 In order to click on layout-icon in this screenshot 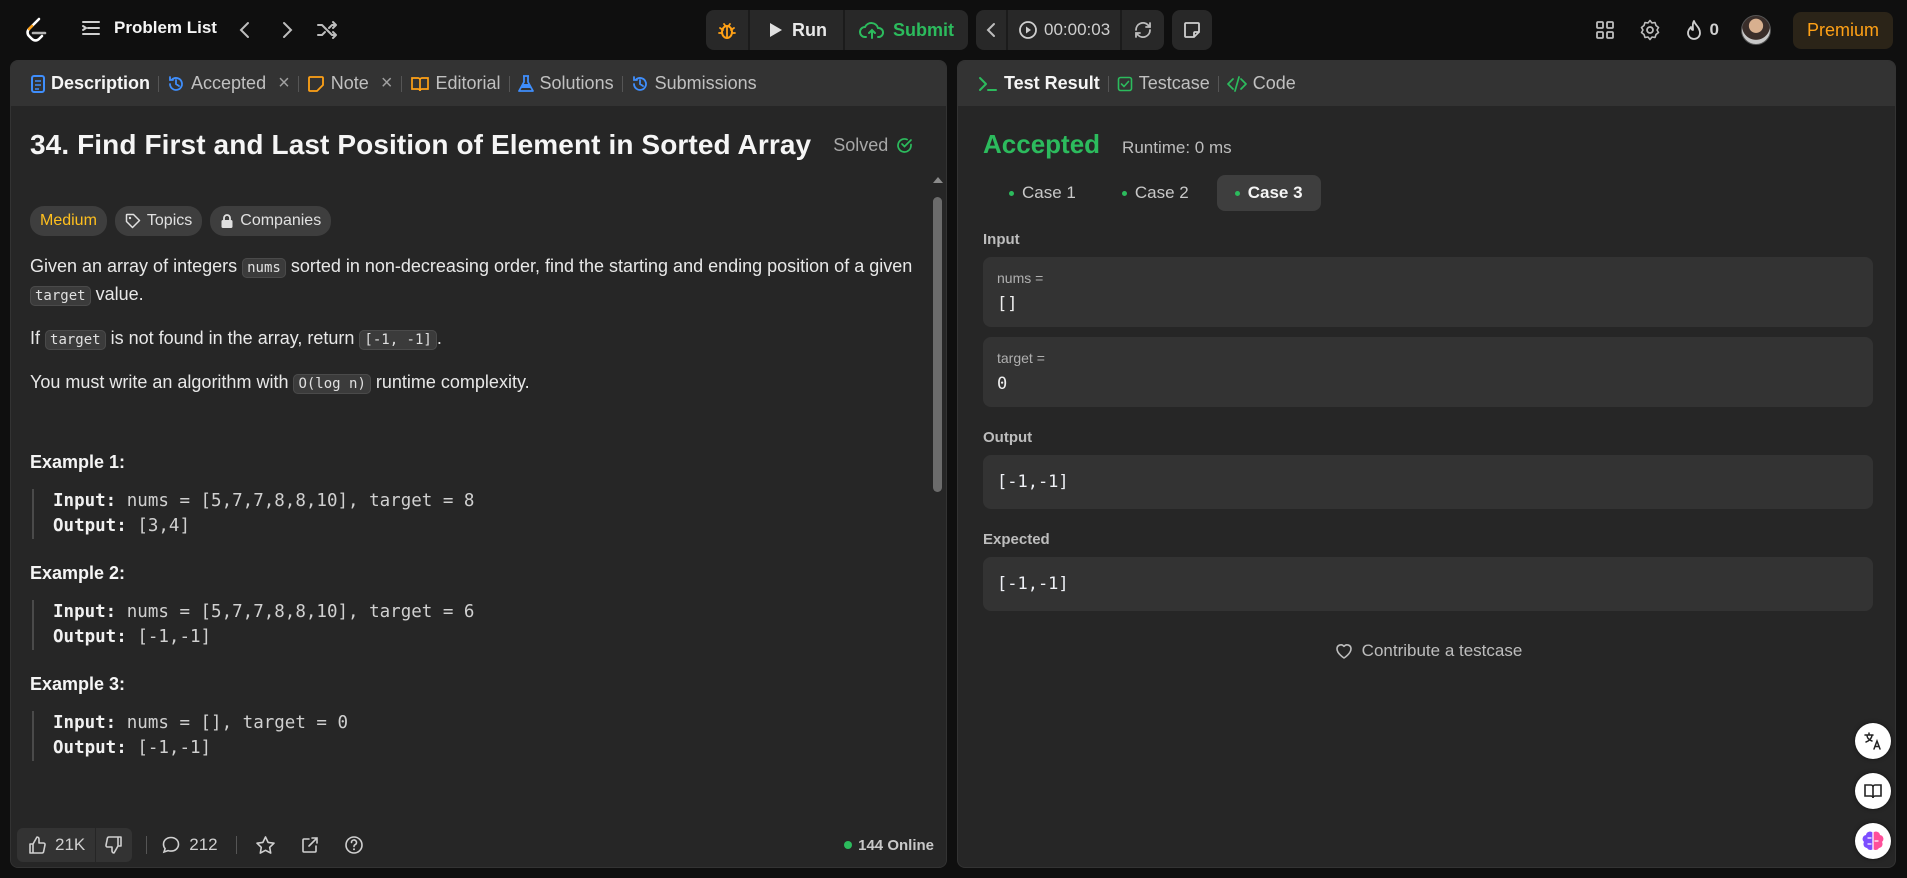, I will do `click(1605, 30)`.